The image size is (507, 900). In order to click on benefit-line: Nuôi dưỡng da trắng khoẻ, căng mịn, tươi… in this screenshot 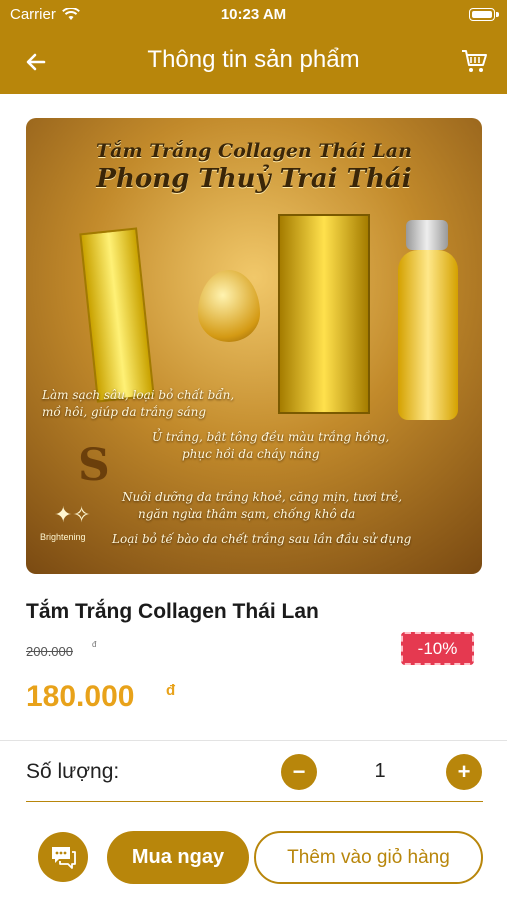, I will do `click(262, 497)`.